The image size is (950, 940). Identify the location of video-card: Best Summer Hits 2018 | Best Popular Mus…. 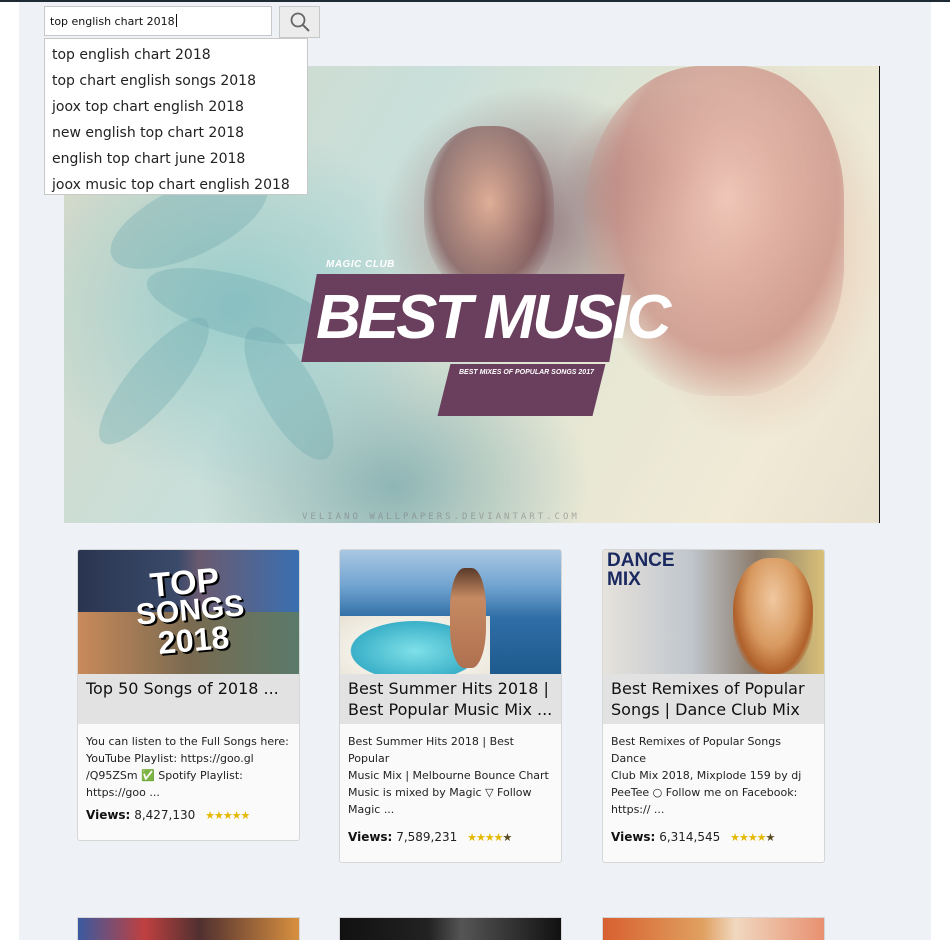
(450, 706).